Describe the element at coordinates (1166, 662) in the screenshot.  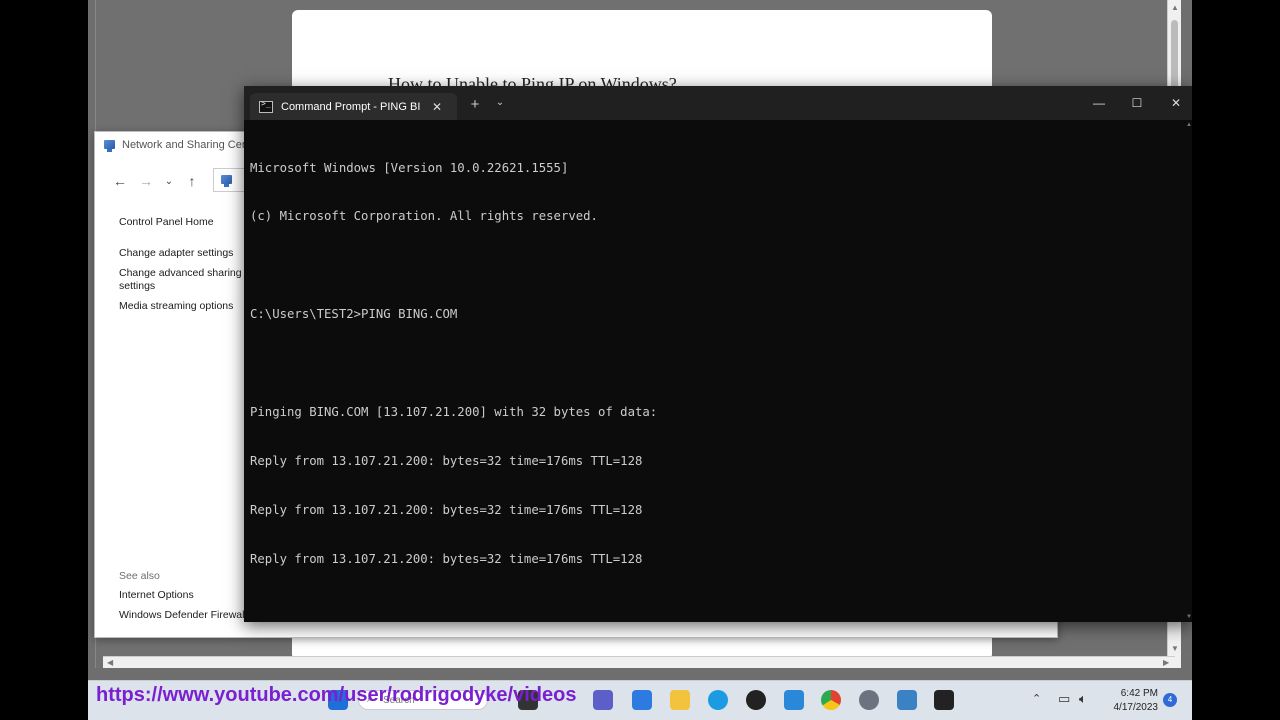
I see `scroll-right-arrow-icon: ▶` at that location.